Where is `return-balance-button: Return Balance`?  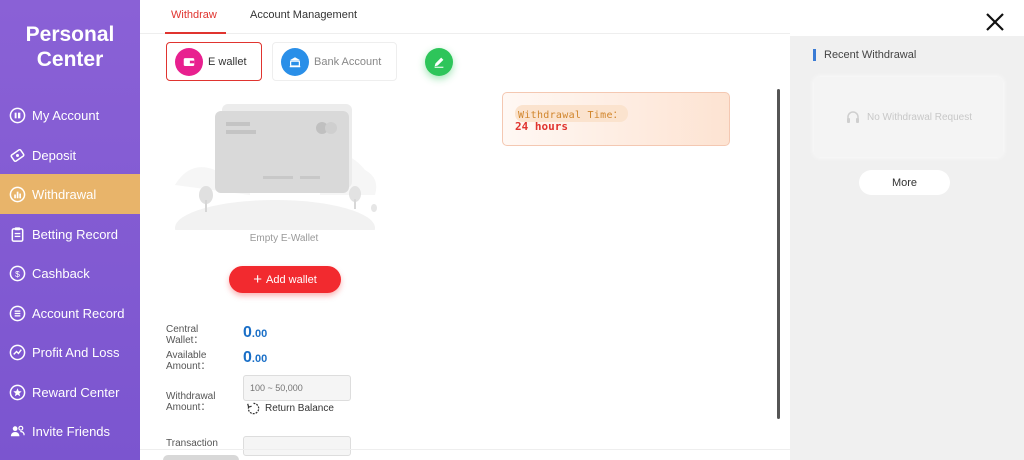 return-balance-button: Return Balance is located at coordinates (290, 408).